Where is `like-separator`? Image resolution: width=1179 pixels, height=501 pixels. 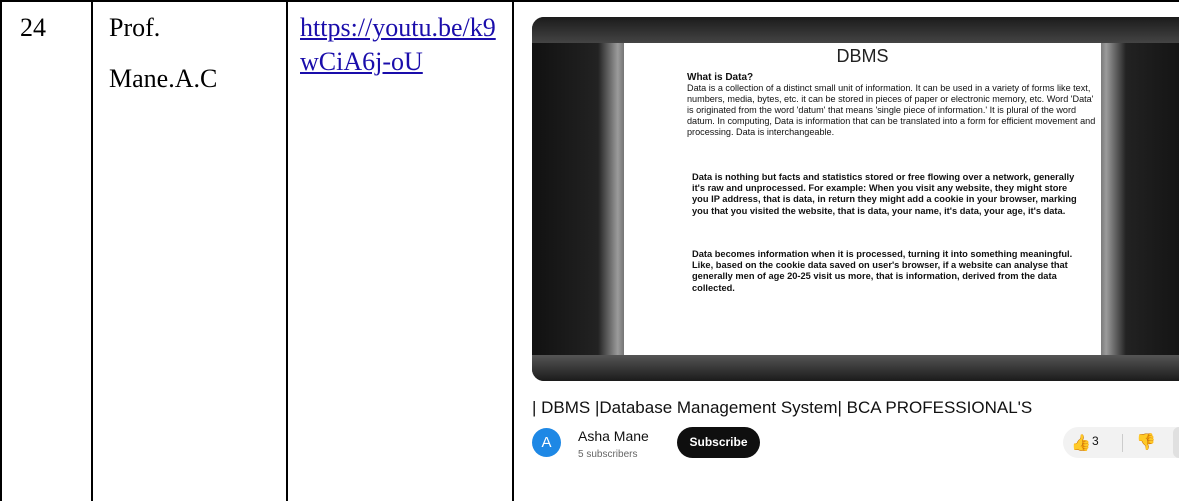 like-separator is located at coordinates (1122, 443).